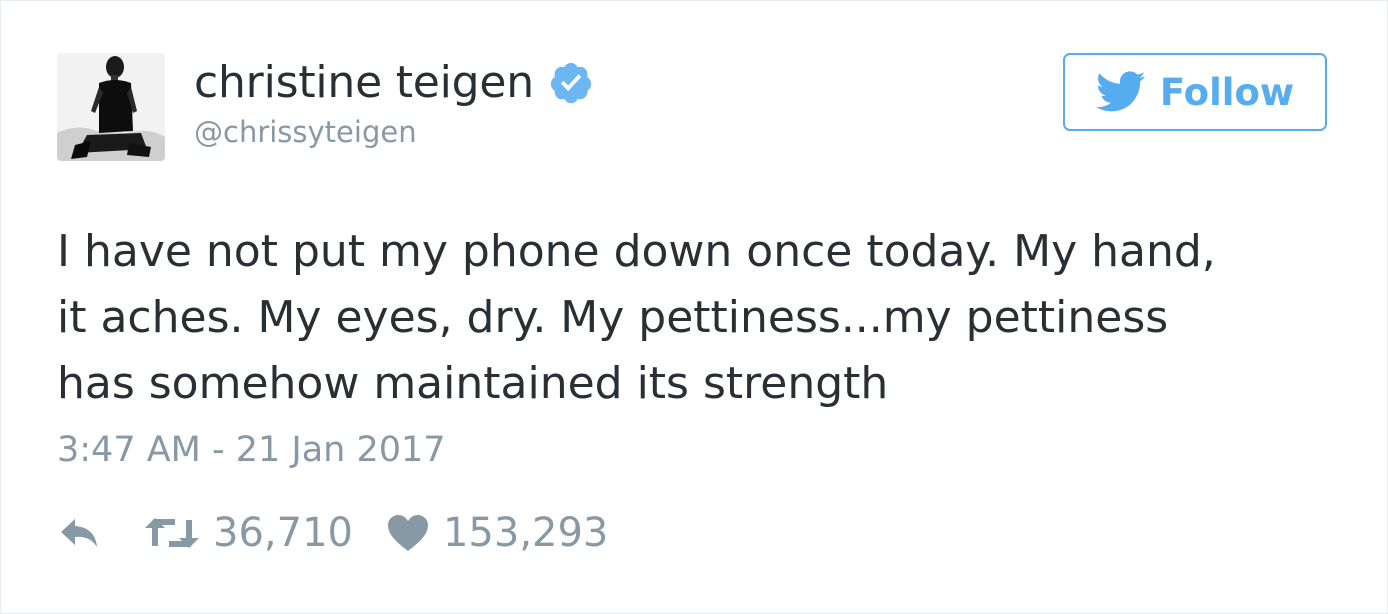 Image resolution: width=1388 pixels, height=614 pixels. I want to click on like-button: 153,293, so click(497, 533).